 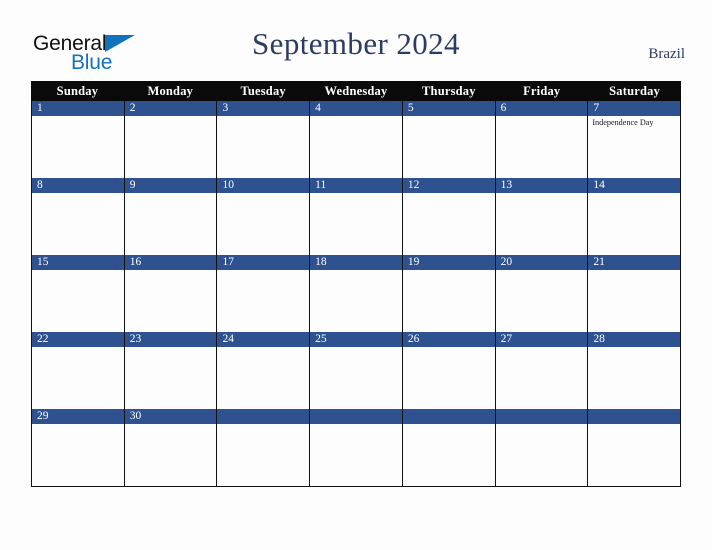 What do you see at coordinates (635, 370) in the screenshot?
I see `day-cell-28: 28` at bounding box center [635, 370].